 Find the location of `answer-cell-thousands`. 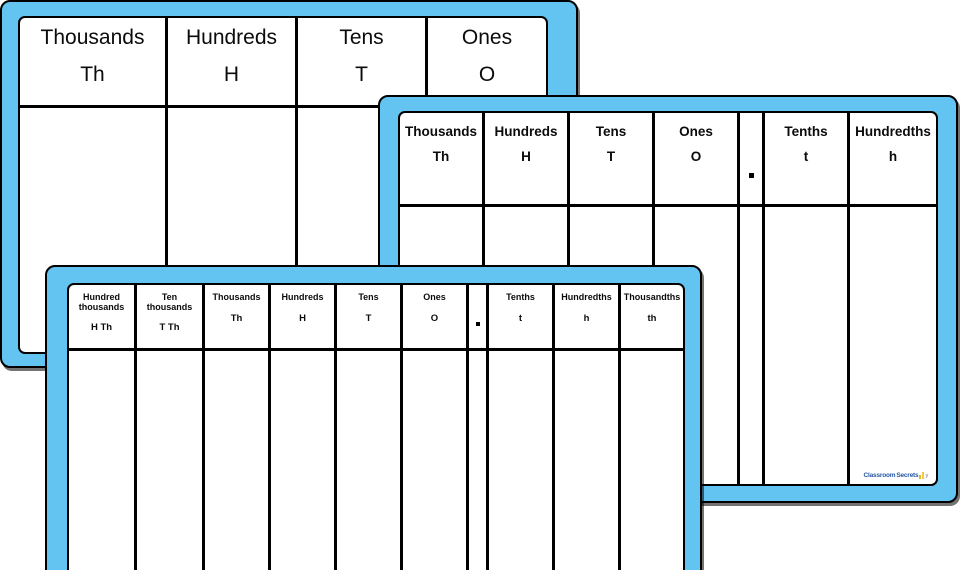

answer-cell-thousands is located at coordinates (238, 460).